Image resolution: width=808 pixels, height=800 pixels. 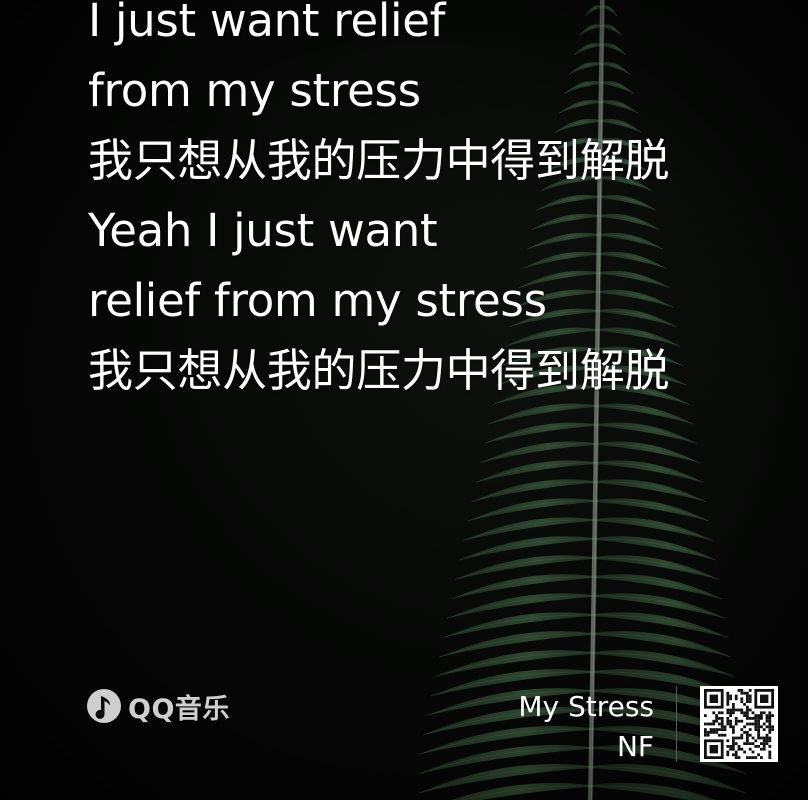 I want to click on brand-name: QQ音乐, so click(x=179, y=709).